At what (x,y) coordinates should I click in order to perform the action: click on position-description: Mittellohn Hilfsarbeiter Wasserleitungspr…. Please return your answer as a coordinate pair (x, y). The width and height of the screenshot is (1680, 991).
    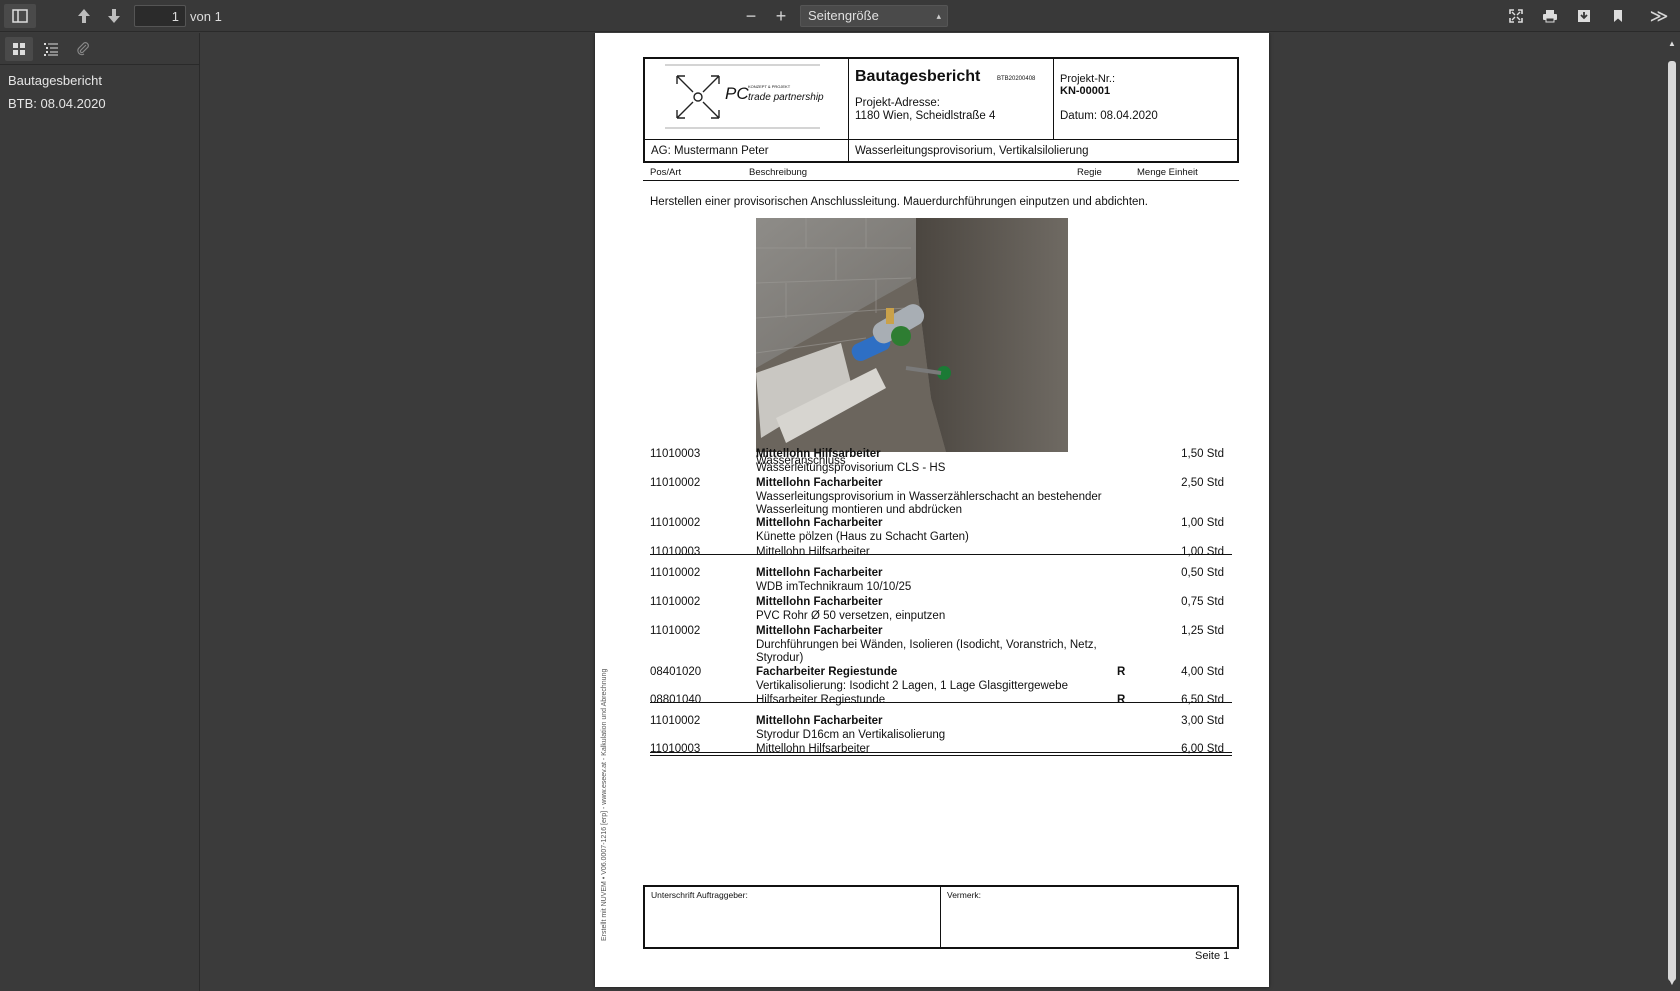
    Looking at the image, I should click on (932, 461).